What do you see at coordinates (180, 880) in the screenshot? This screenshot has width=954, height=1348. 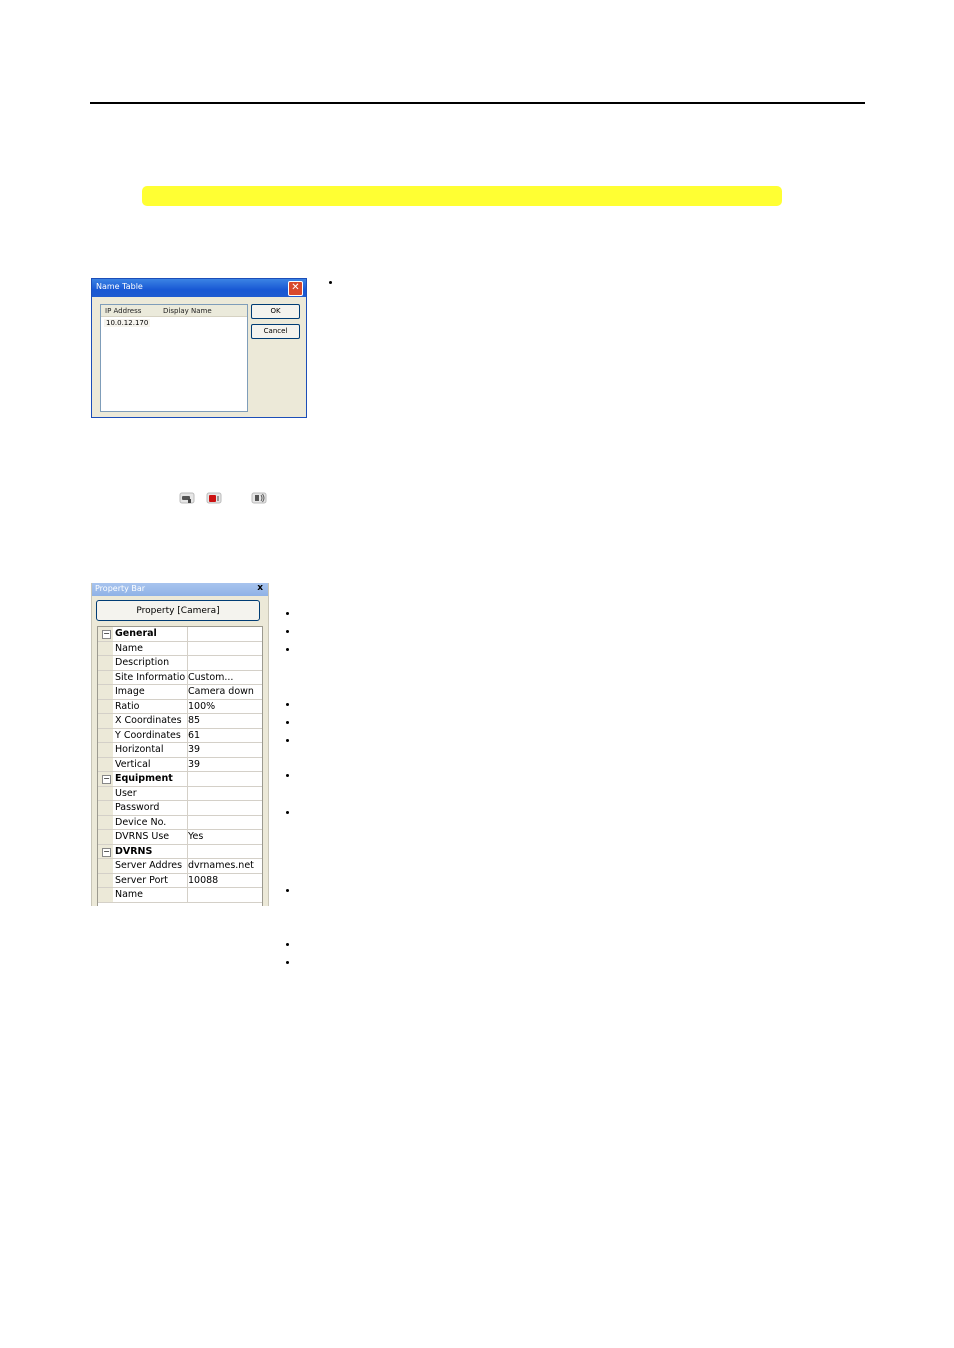 I see `property-row: Server Port 10088` at bounding box center [180, 880].